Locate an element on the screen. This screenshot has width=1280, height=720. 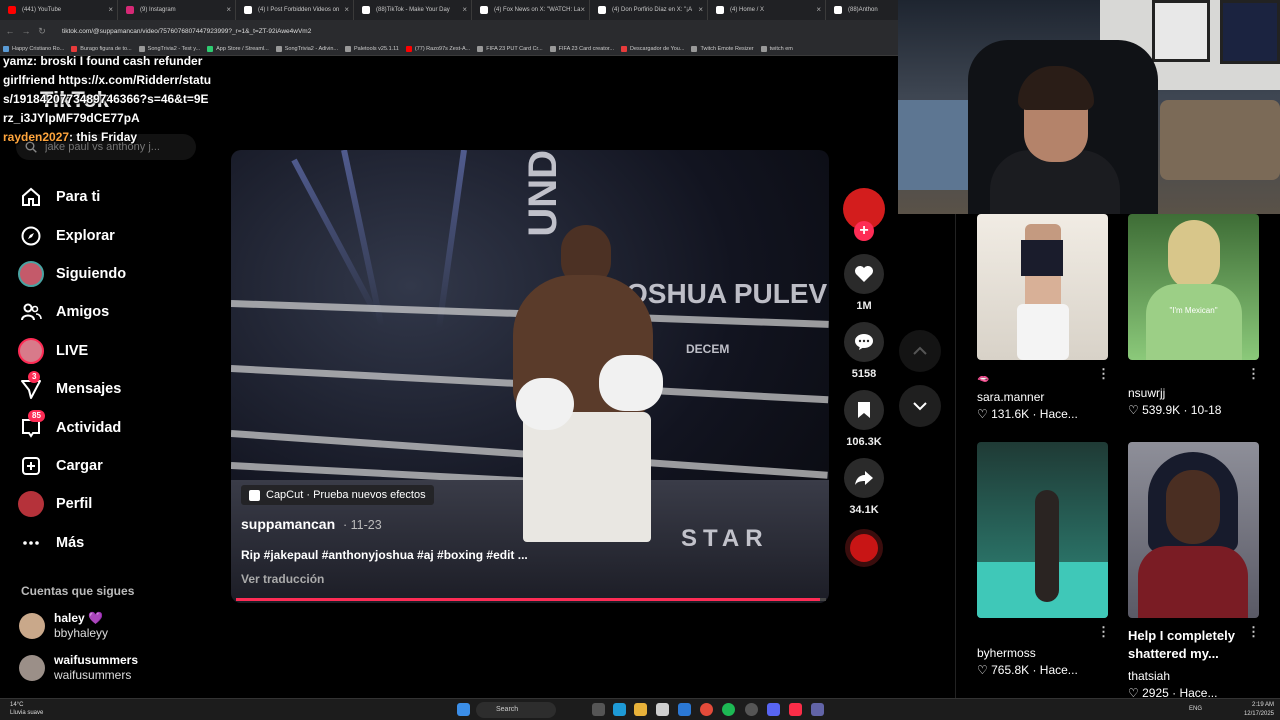
panel-divider is located at coordinates (955, 456).